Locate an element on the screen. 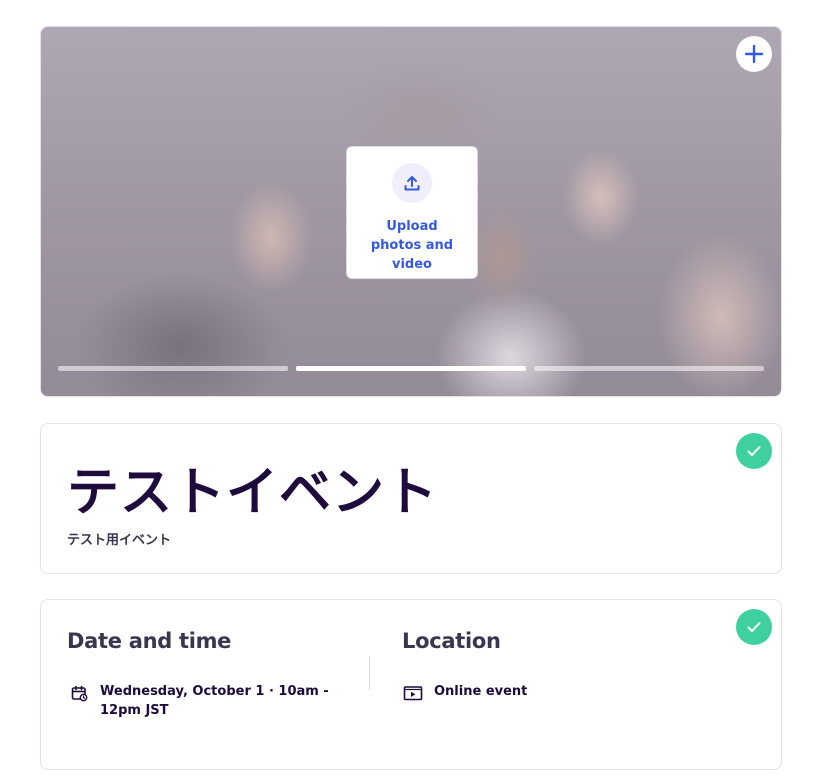 This screenshot has width=817, height=781. upload-media-label: Upload photos and video is located at coordinates (412, 245).